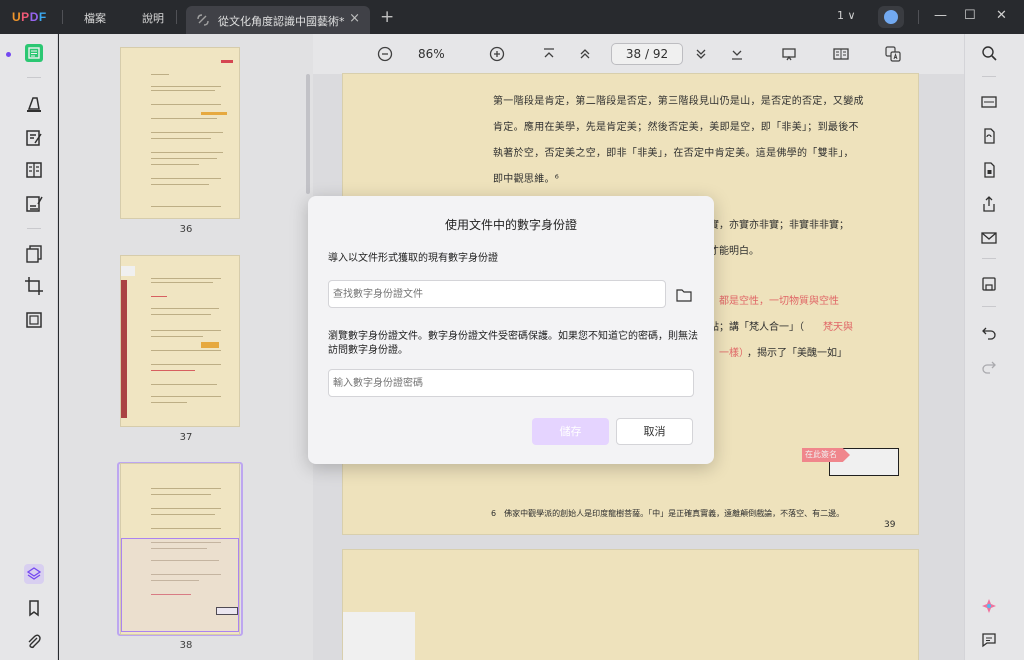 The width and height of the screenshot is (1024, 660). Describe the element at coordinates (570, 431) in the screenshot. I see `save-button: 儲存` at that location.